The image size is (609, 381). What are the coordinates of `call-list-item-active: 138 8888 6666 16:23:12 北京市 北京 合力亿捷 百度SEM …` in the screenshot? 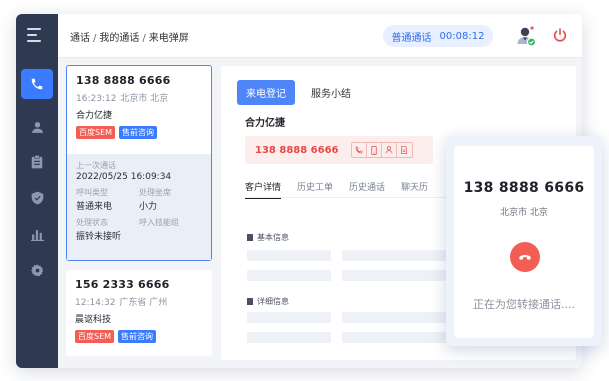 It's located at (139, 163).